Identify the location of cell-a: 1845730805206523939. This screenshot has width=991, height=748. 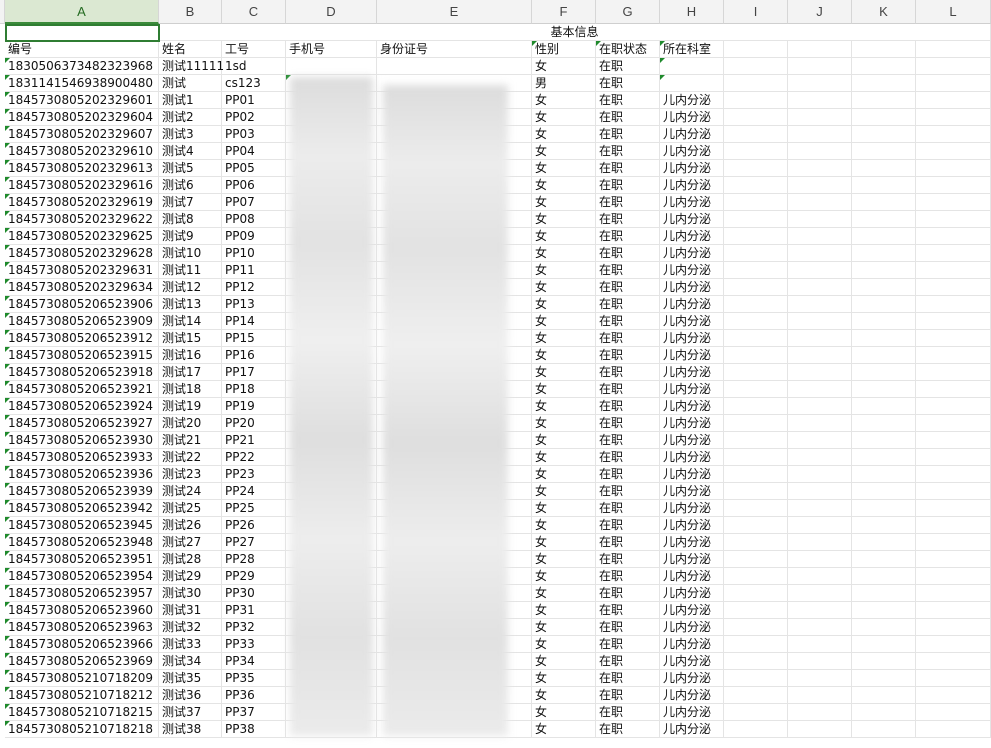
(82, 491).